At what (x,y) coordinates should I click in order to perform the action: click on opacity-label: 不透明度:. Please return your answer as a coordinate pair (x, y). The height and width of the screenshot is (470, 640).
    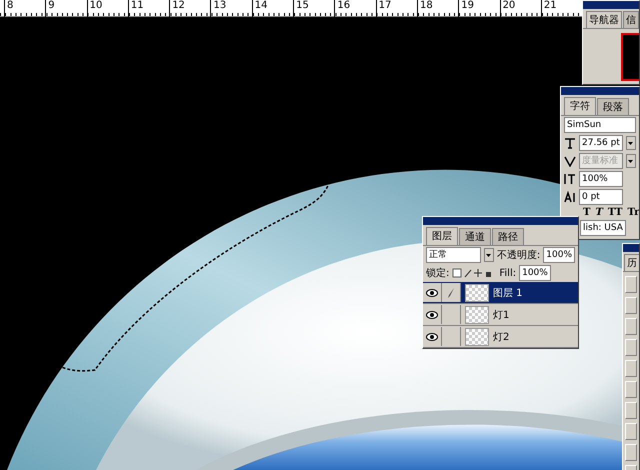
    Looking at the image, I should click on (518, 255).